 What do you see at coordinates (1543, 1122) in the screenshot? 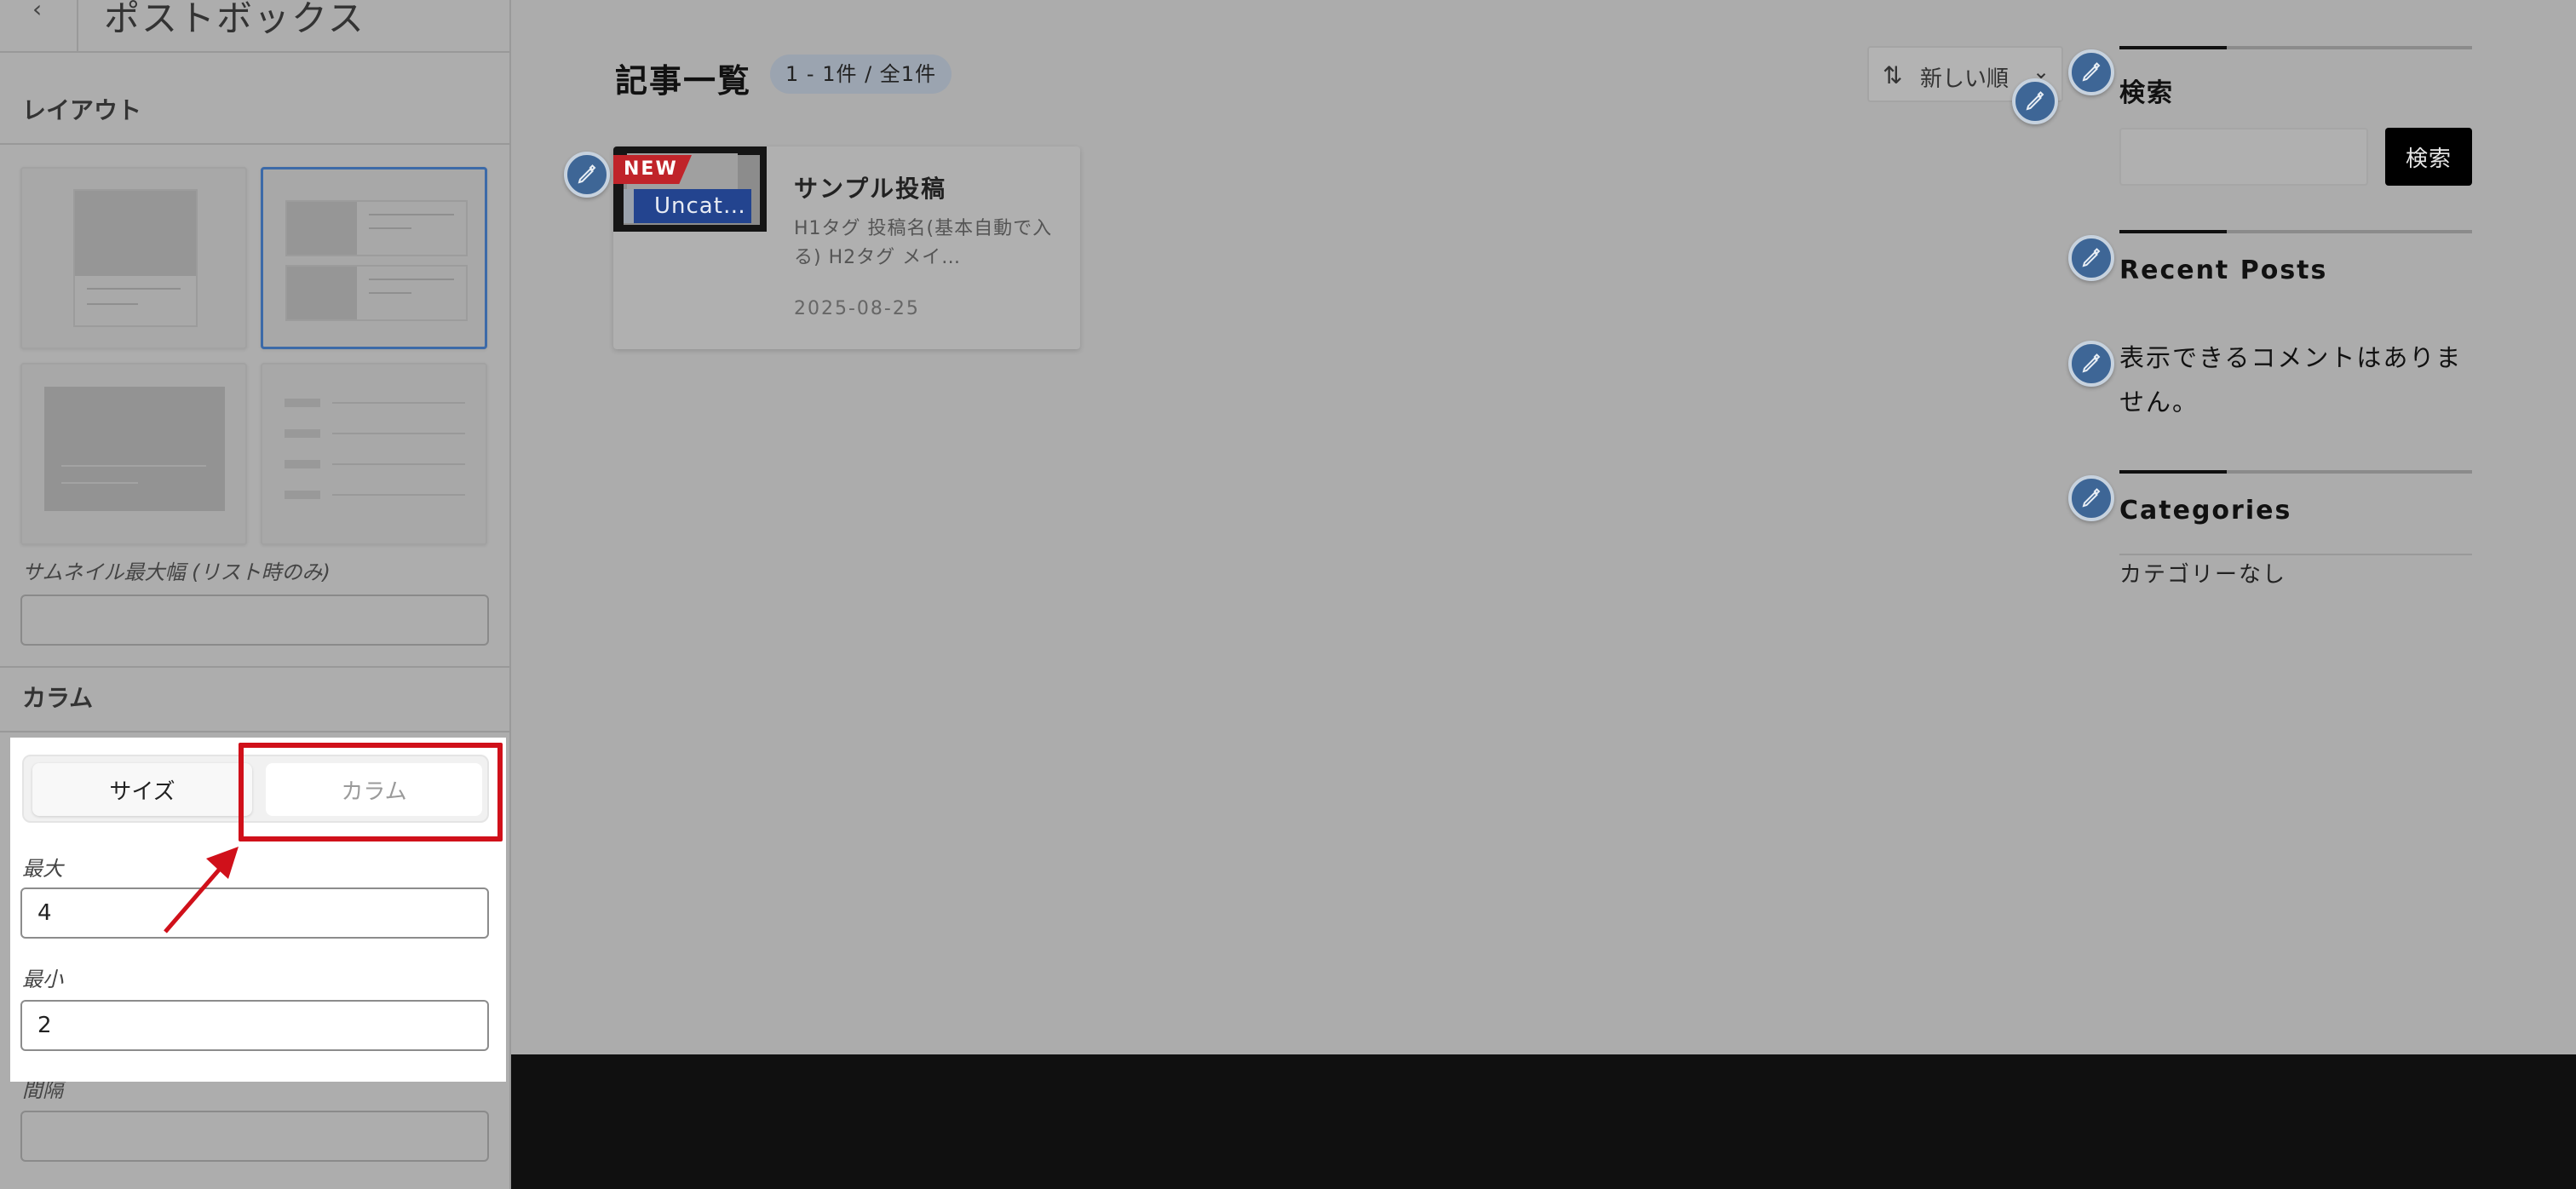
I see `footer` at bounding box center [1543, 1122].